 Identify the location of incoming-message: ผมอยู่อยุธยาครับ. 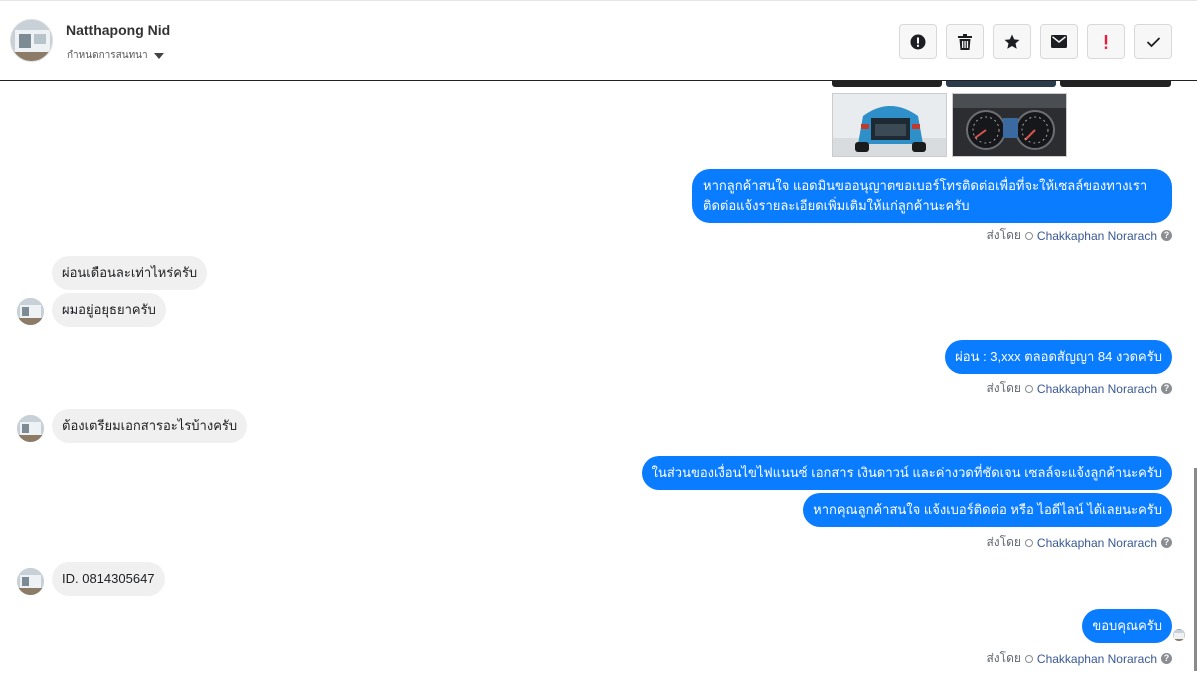
(109, 310).